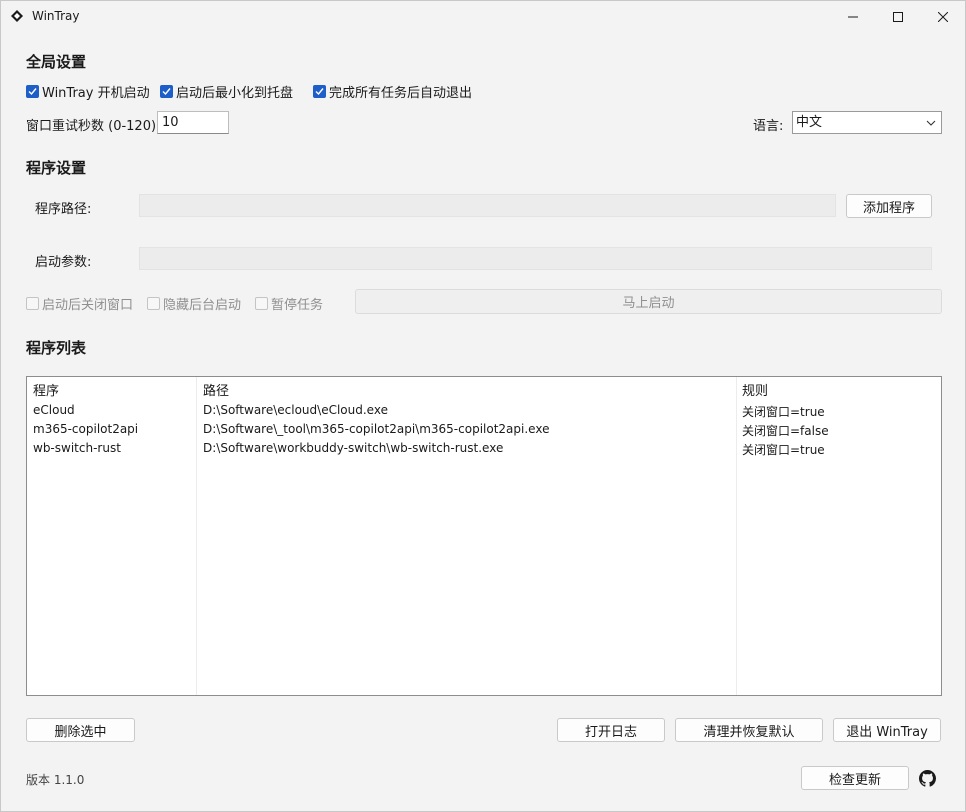 The width and height of the screenshot is (966, 812). What do you see at coordinates (809, 122) in the screenshot?
I see `language-value: 中文` at bounding box center [809, 122].